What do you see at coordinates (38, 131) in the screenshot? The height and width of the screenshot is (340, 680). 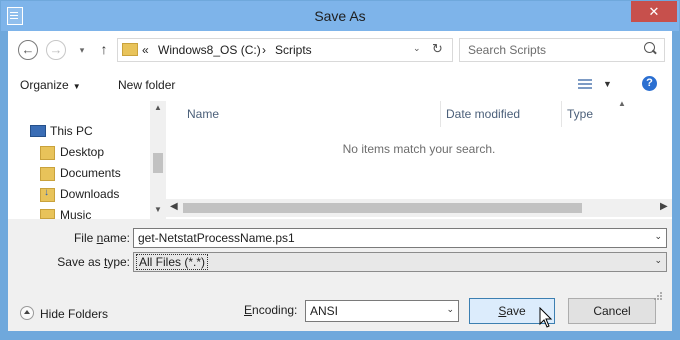 I see `computer-icon` at bounding box center [38, 131].